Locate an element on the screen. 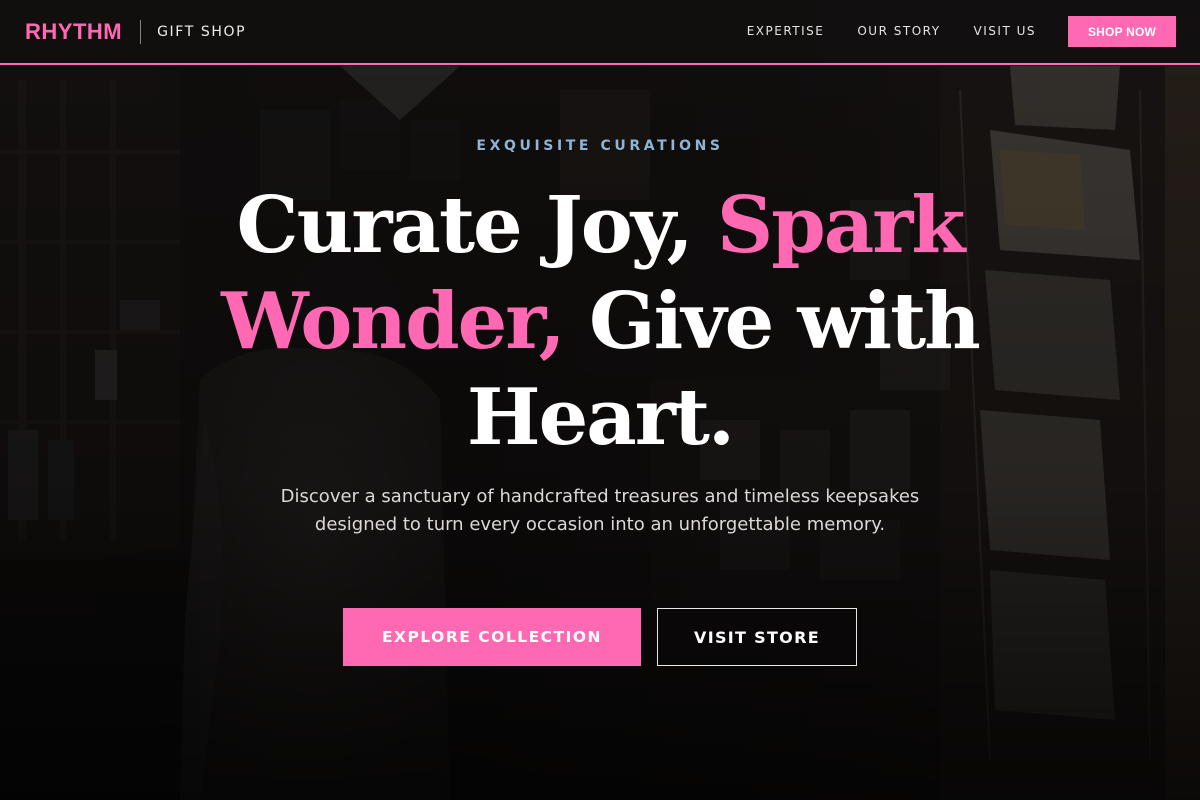 The image size is (1200, 800). hero-eyebrow: EXQUISITE CURATIONS is located at coordinates (600, 146).